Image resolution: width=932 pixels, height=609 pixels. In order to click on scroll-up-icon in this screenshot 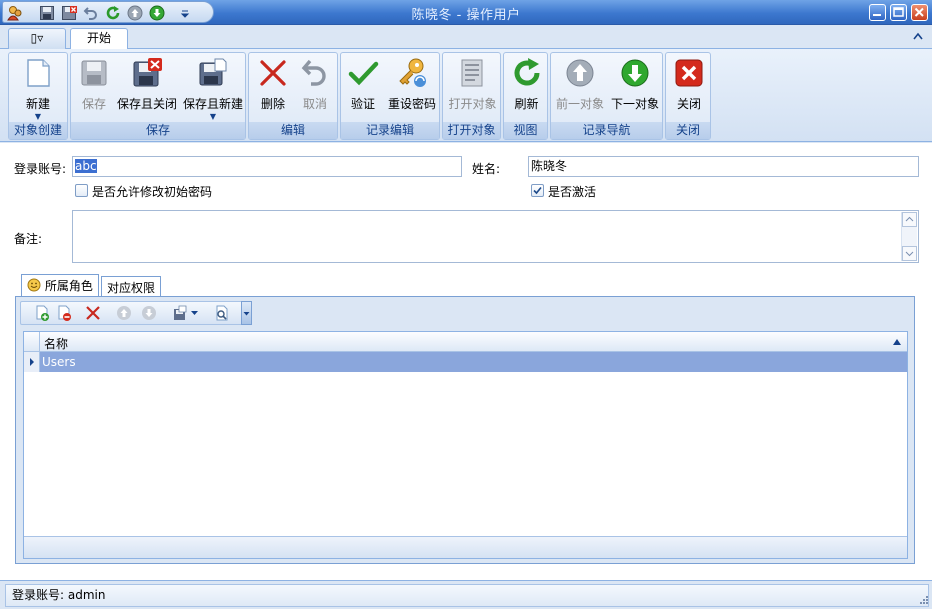, I will do `click(909, 219)`.